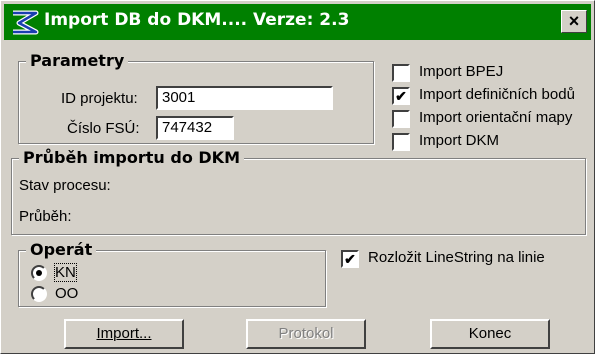 The height and width of the screenshot is (354, 595). I want to click on import-definicnich-bodu-label: Import definičních bodů, so click(497, 94).